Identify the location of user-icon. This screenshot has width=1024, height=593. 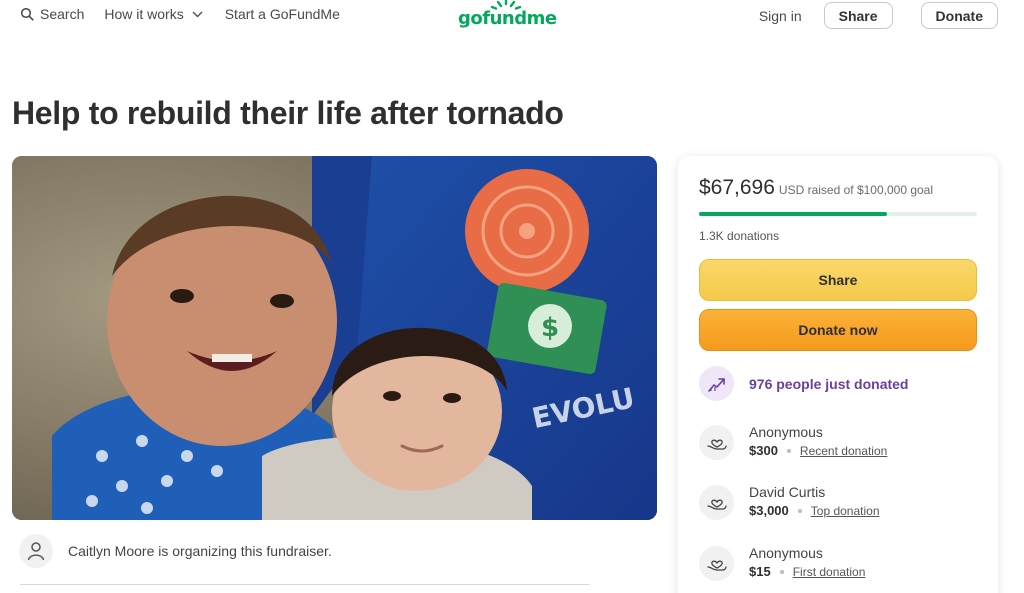
(36, 551).